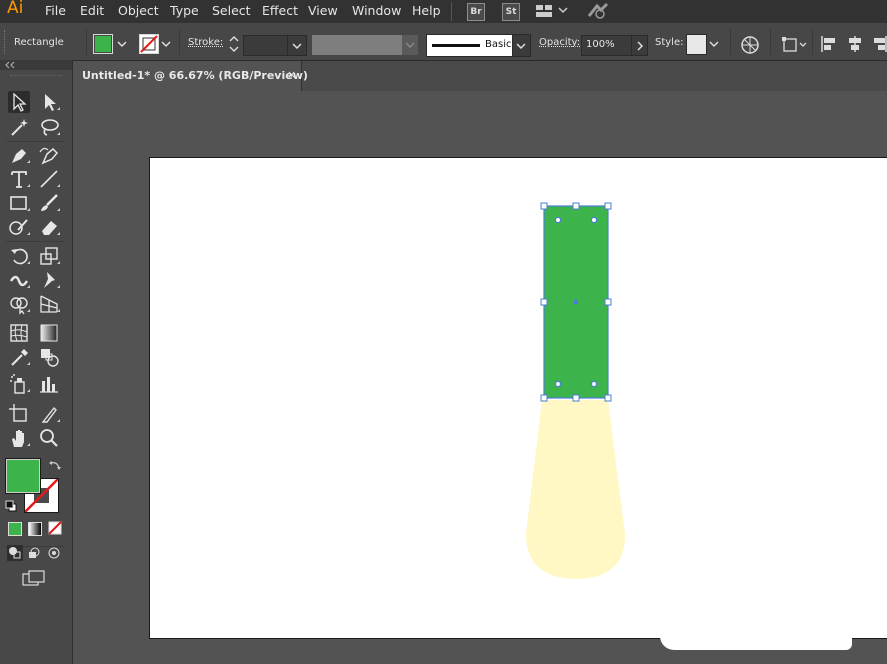 The height and width of the screenshot is (664, 887). Describe the element at coordinates (49, 280) in the screenshot. I see `puppet-warp-tool` at that location.